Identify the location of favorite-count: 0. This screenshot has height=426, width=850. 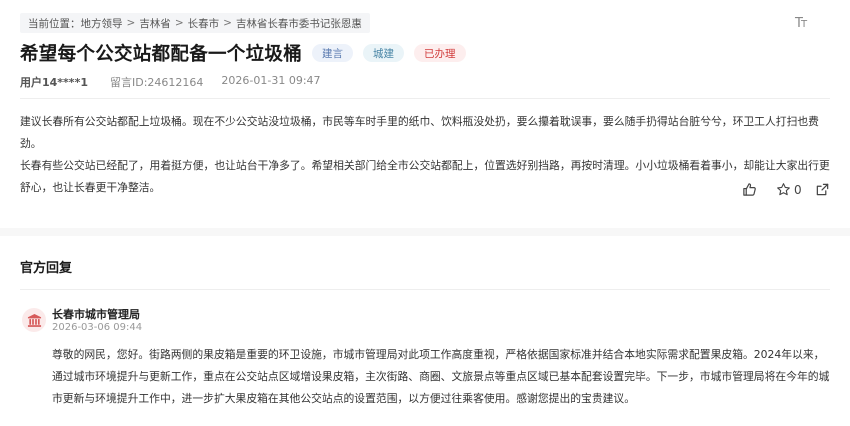
(798, 189).